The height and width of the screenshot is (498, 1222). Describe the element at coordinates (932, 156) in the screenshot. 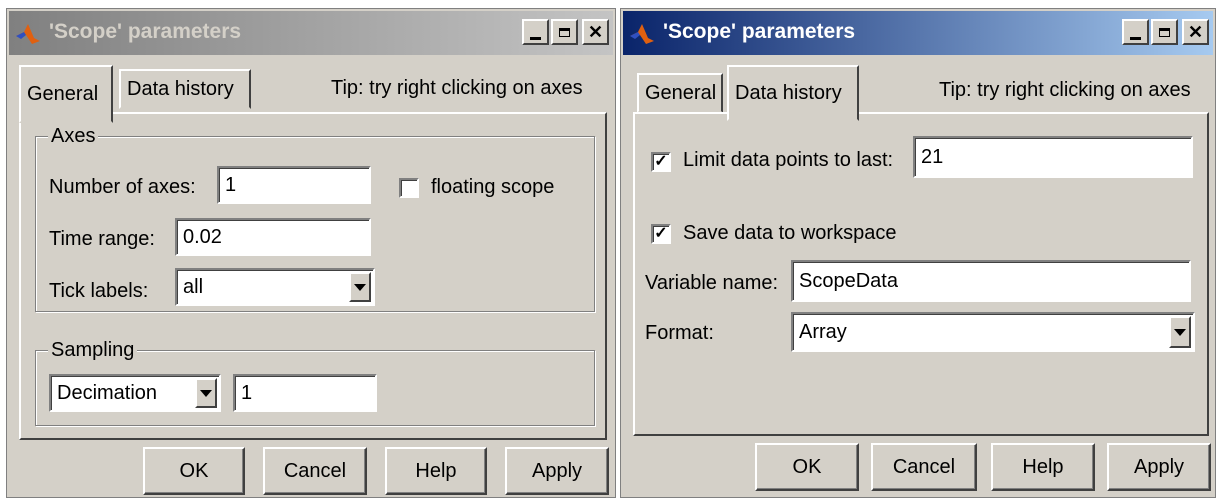

I see `limit-data-points-value: 21` at that location.